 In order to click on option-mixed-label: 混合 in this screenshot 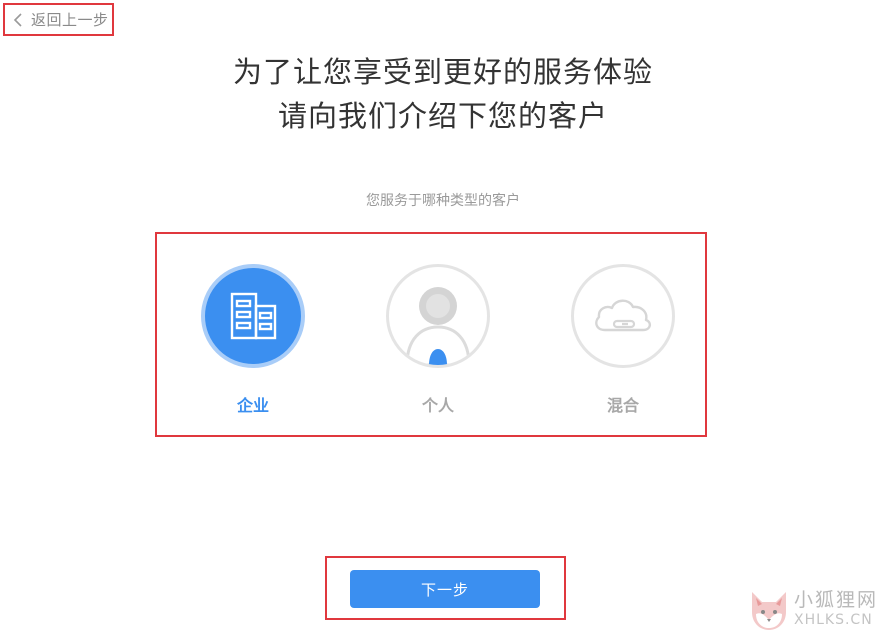, I will do `click(622, 405)`.